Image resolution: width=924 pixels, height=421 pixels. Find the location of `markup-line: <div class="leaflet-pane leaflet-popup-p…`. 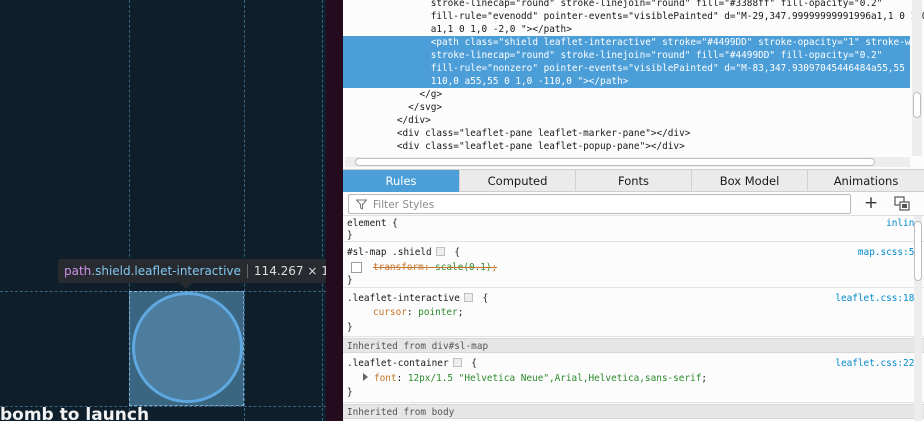

markup-line: <div class="leaflet-pane leaflet-popup-p… is located at coordinates (626, 146).